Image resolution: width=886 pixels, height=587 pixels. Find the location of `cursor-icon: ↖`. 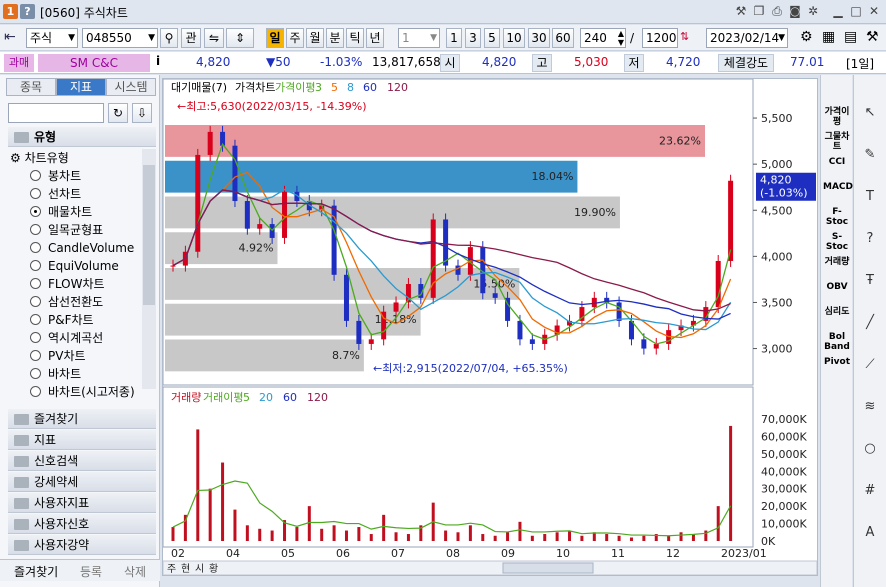

cursor-icon: ↖ is located at coordinates (870, 113).